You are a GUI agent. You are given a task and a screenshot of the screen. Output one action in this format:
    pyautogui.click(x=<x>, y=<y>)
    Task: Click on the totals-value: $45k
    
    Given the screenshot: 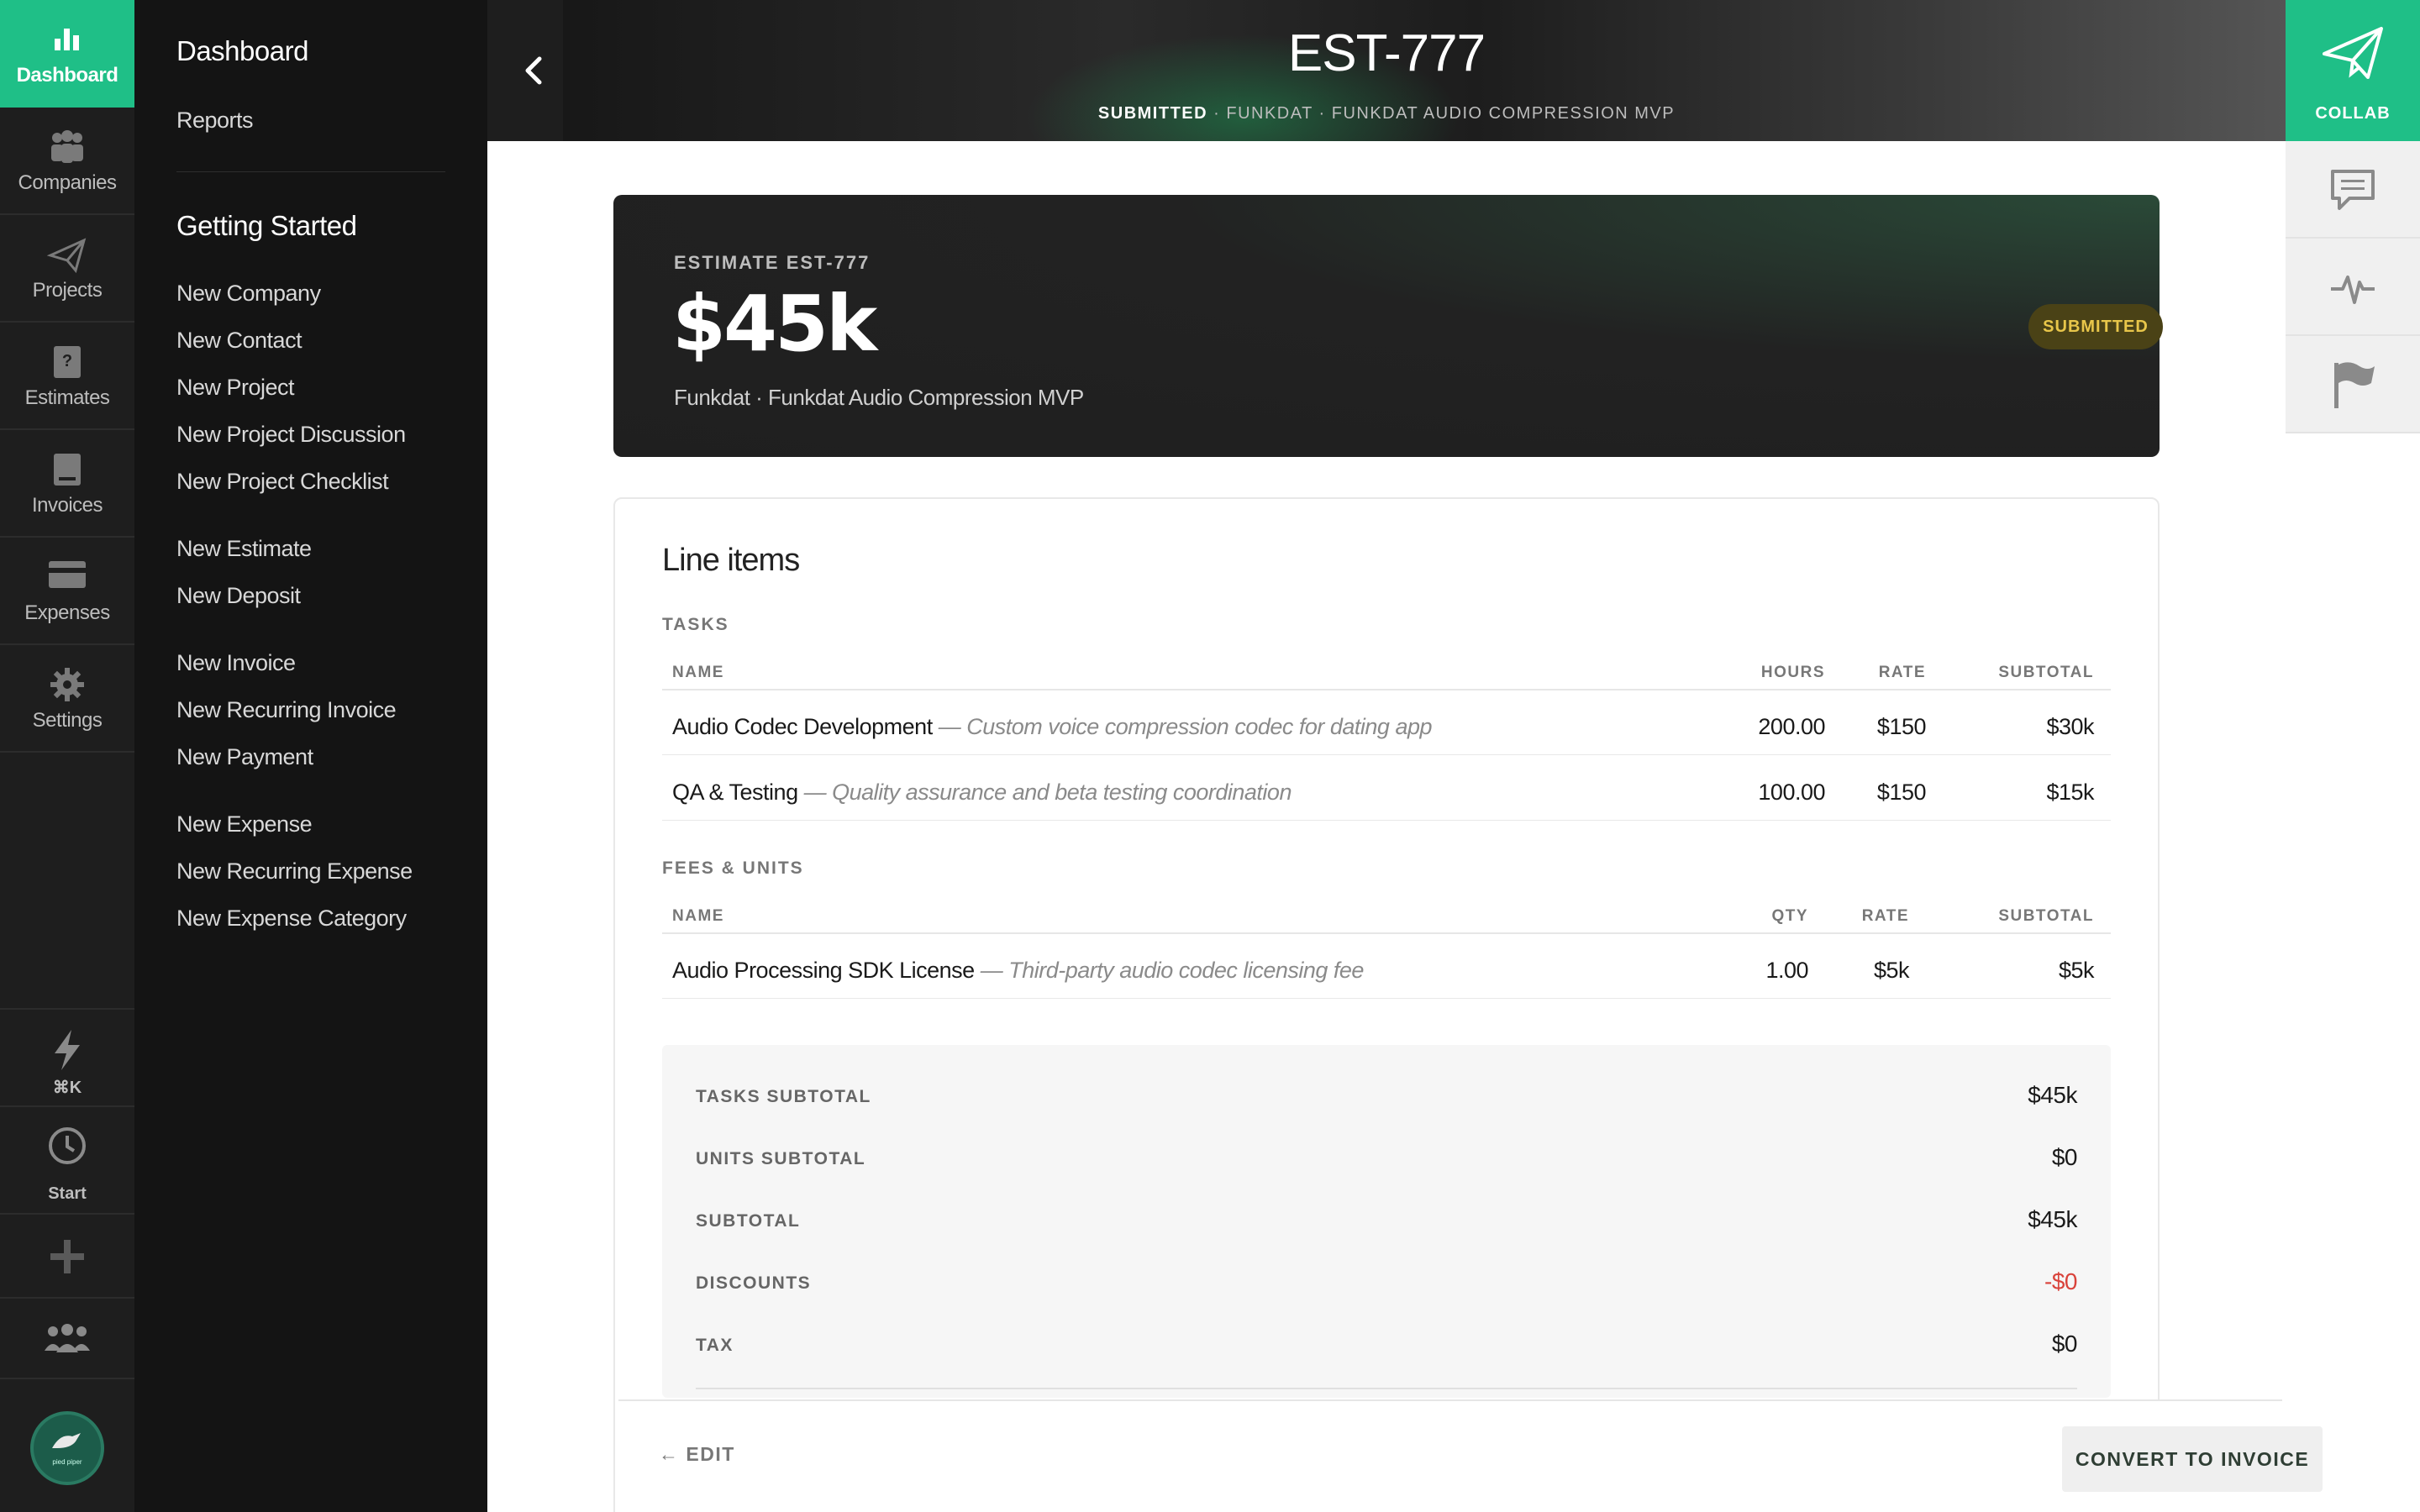 What is the action you would take?
    pyautogui.click(x=2052, y=1095)
    